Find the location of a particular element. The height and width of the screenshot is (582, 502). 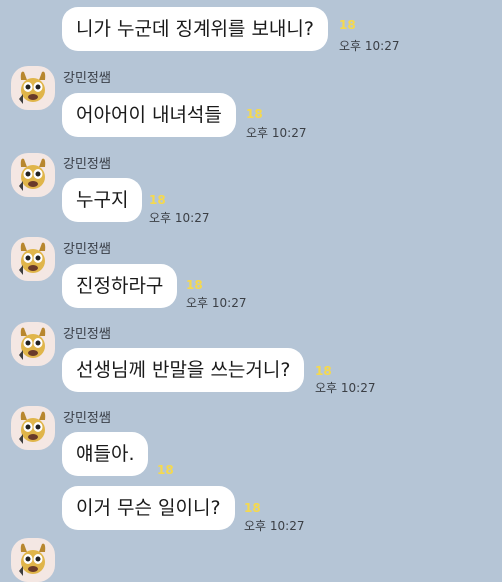

message-bubble: 어아어이 내녀석들 is located at coordinates (149, 115).